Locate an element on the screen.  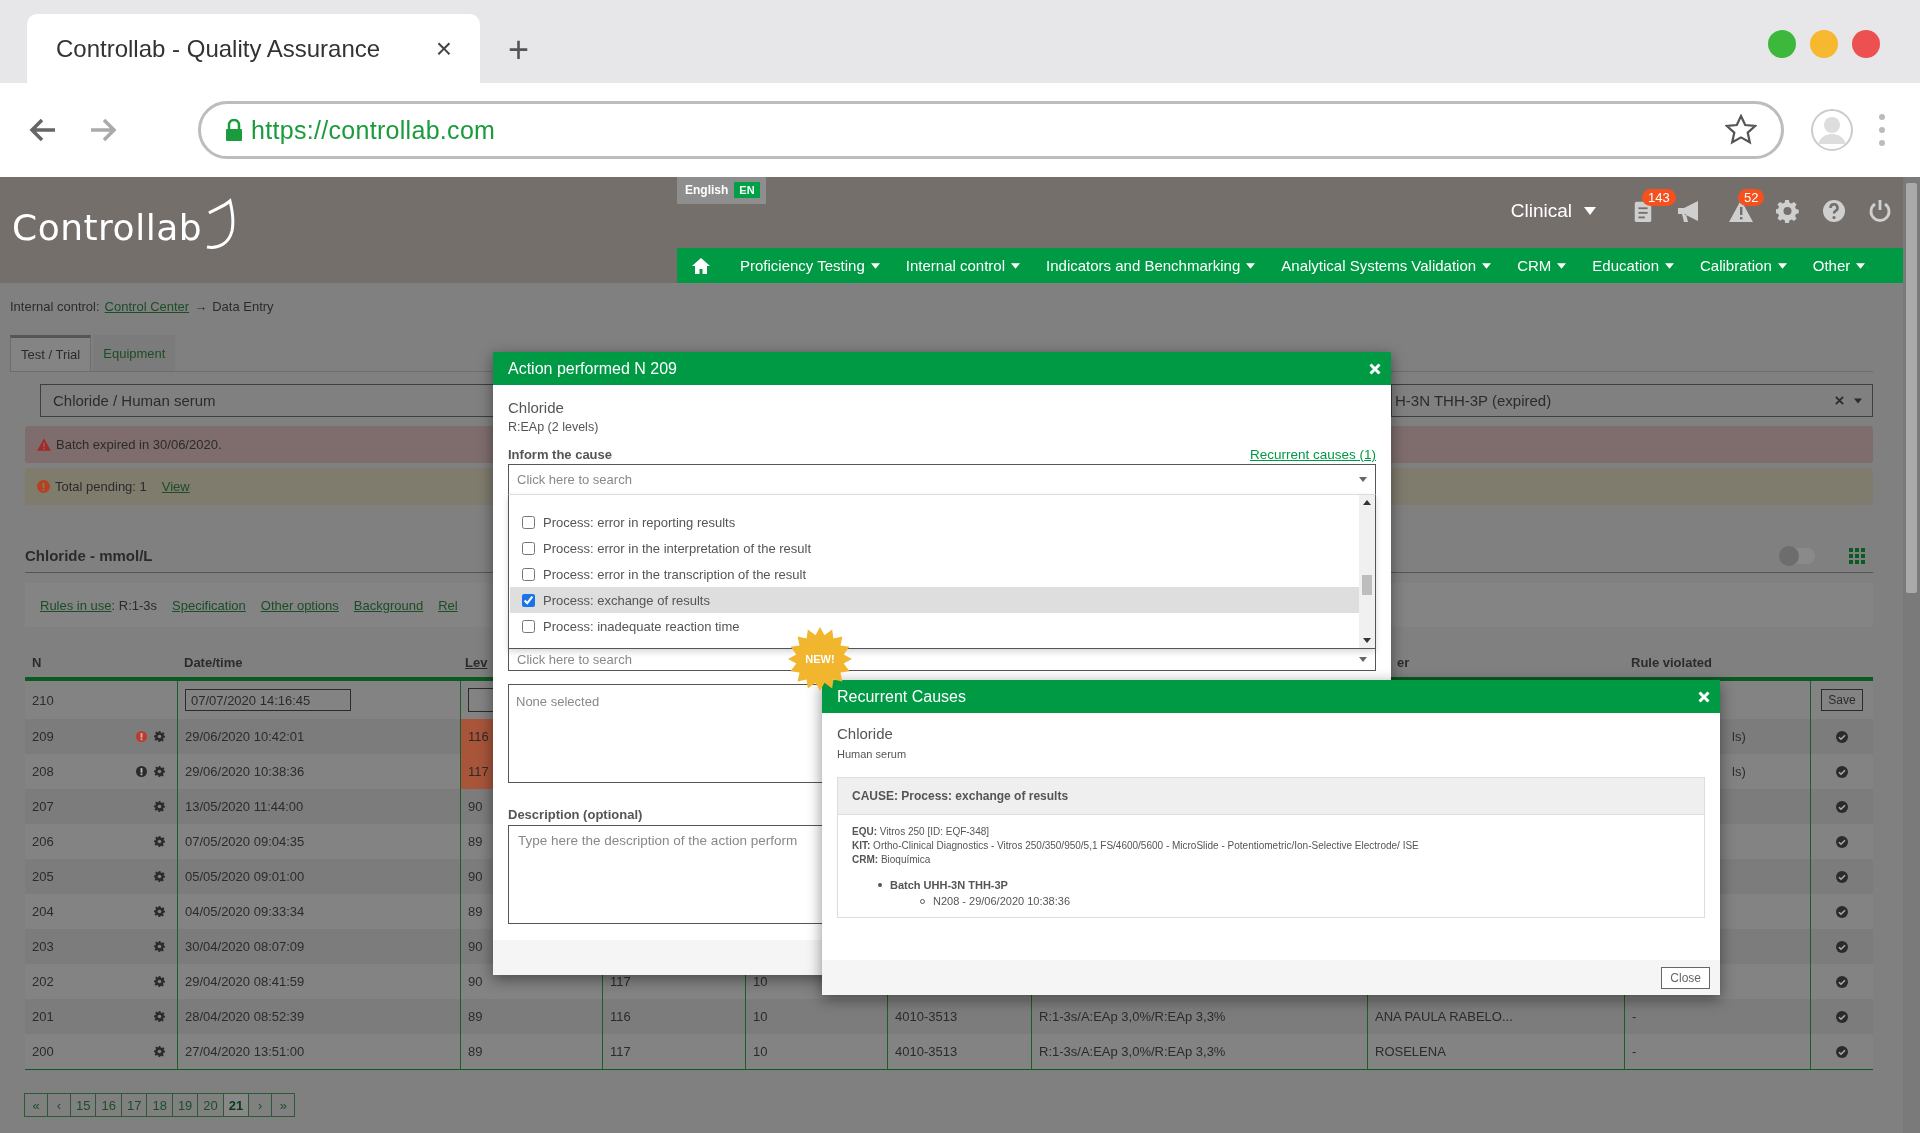
table-cell: 209 is located at coordinates (43, 736).